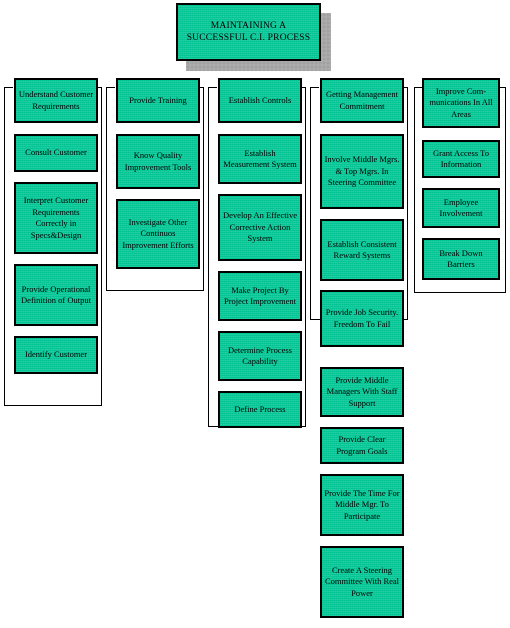 Image resolution: width=510 pixels, height=628 pixels. I want to click on process-node-label: Determine Process Capability, so click(260, 355).